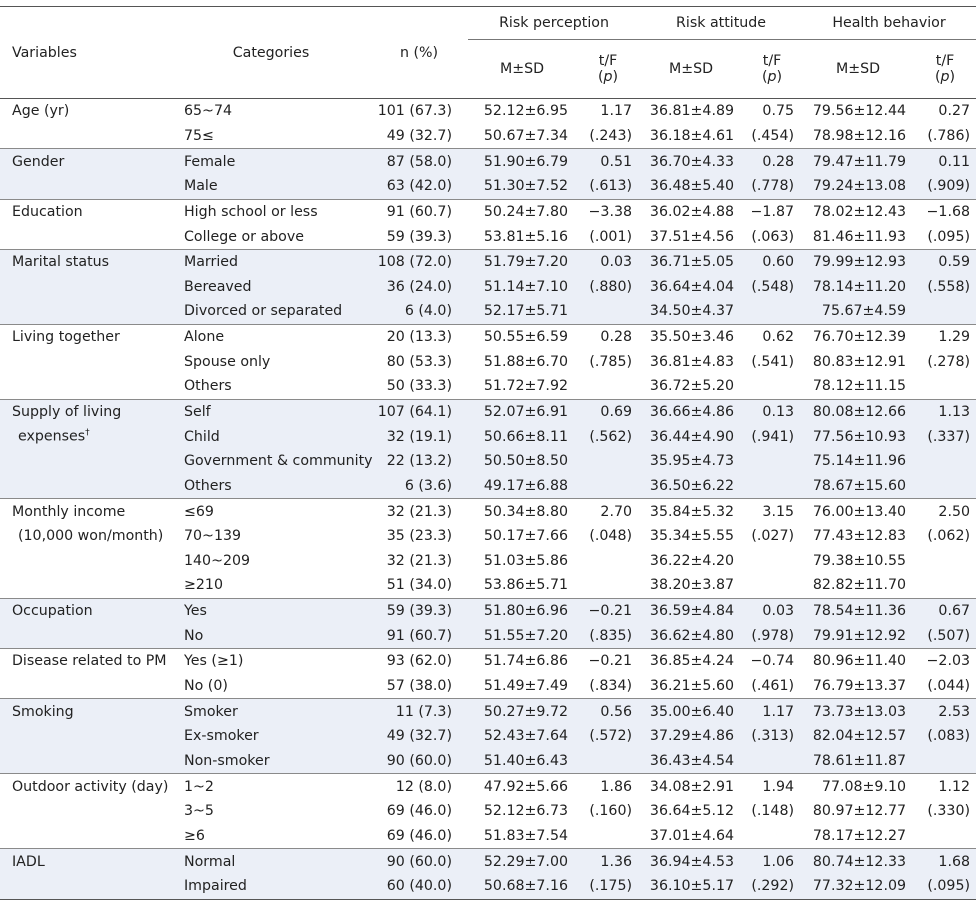 The height and width of the screenshot is (900, 976). What do you see at coordinates (859, 361) in the screenshot?
I see `health-behavior-msd: 80.83±12.91` at bounding box center [859, 361].